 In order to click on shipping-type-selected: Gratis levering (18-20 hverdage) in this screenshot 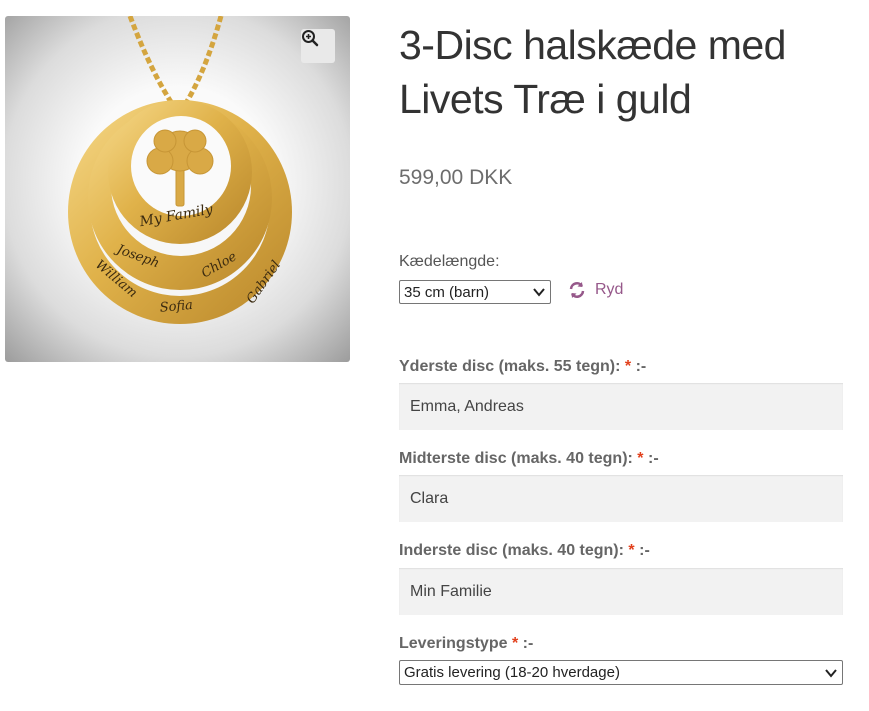, I will do `click(512, 672)`.